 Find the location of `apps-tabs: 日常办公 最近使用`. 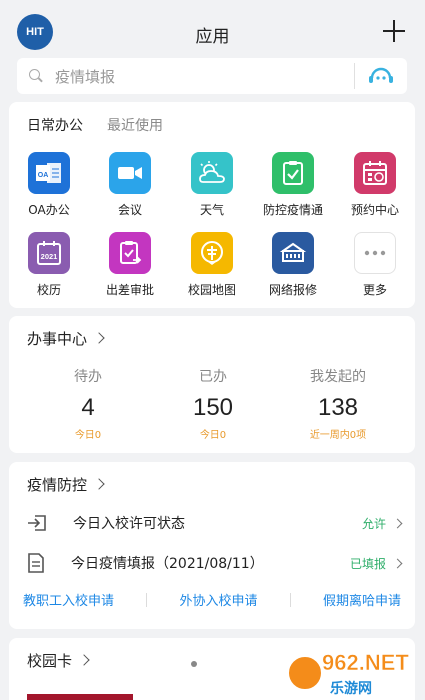

apps-tabs: 日常办公 最近使用 is located at coordinates (95, 125).